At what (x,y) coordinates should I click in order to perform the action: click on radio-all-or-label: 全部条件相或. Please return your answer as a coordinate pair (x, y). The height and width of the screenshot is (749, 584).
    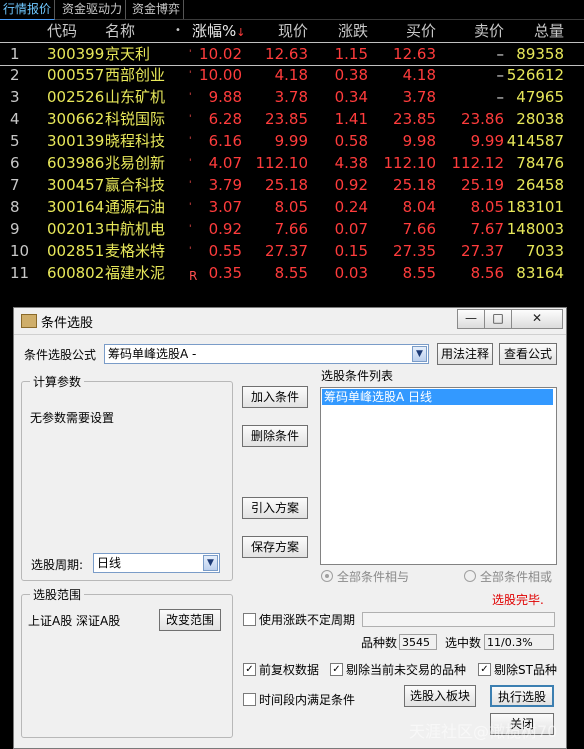
    Looking at the image, I should click on (516, 577).